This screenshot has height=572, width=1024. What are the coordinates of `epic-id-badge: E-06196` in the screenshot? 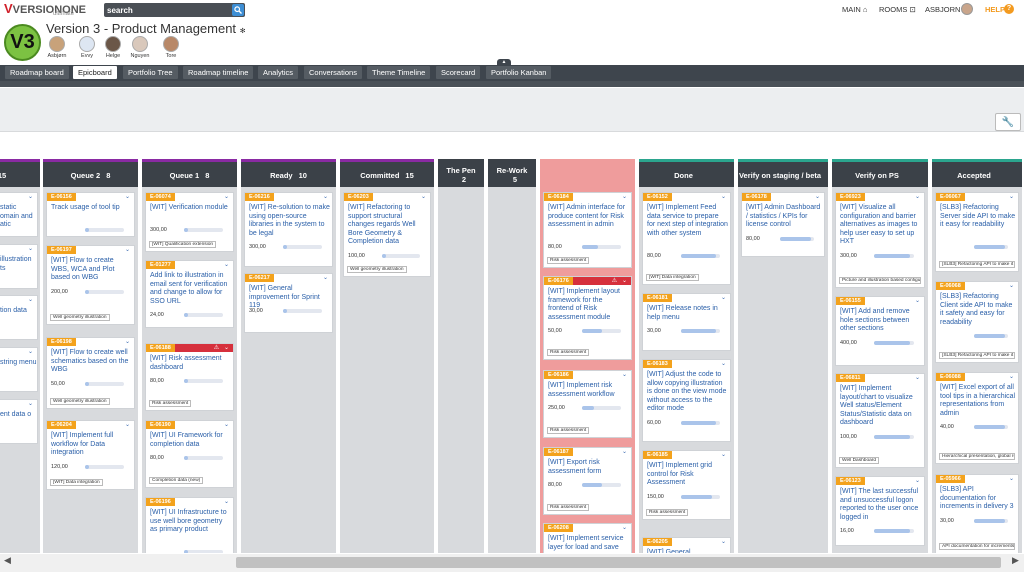 It's located at (160, 502).